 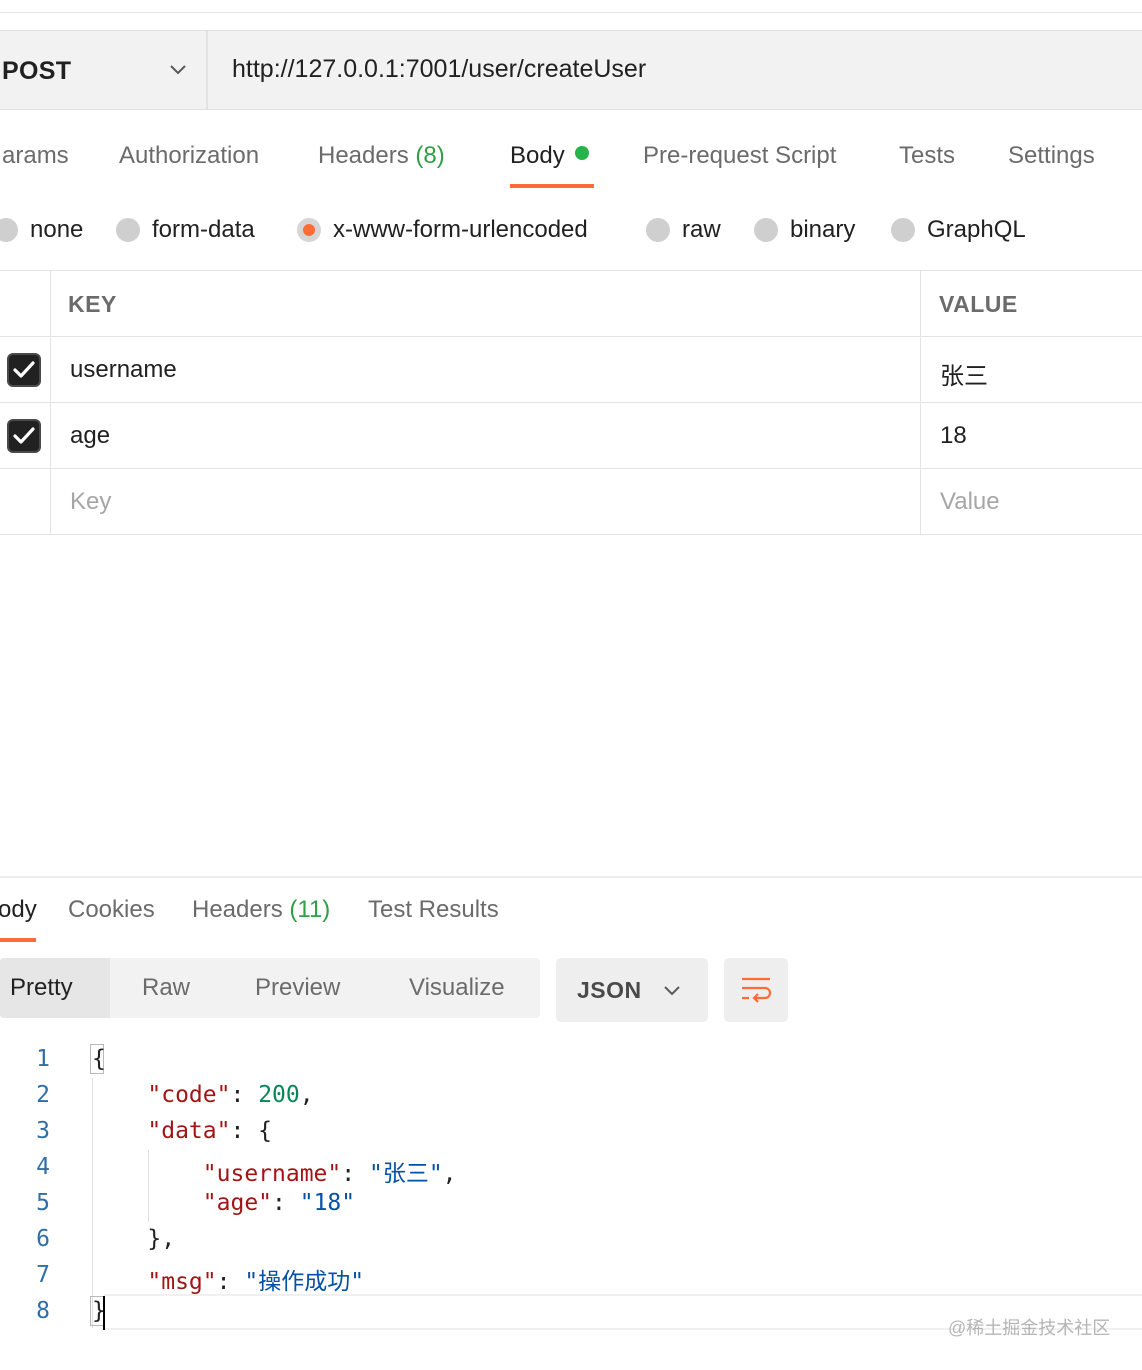 What do you see at coordinates (304, 1282) in the screenshot?
I see `json-string: "操作成功"` at bounding box center [304, 1282].